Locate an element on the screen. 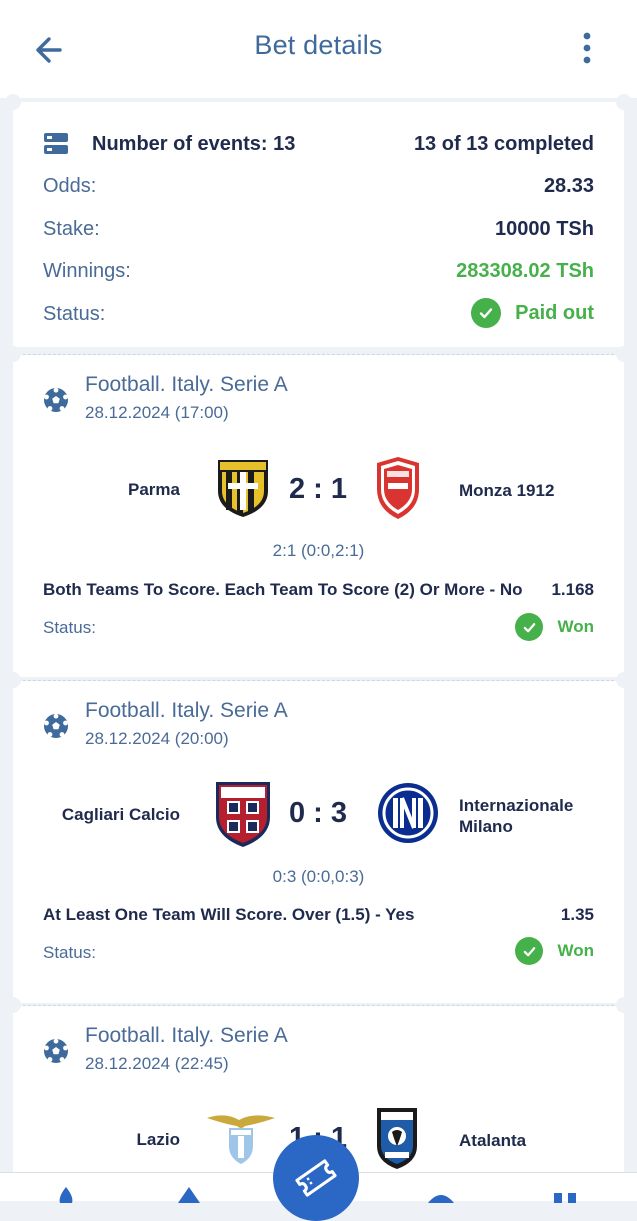 This screenshot has height=1221, width=637. score-details: 0:3 (0:0,0:3) is located at coordinates (318, 876).